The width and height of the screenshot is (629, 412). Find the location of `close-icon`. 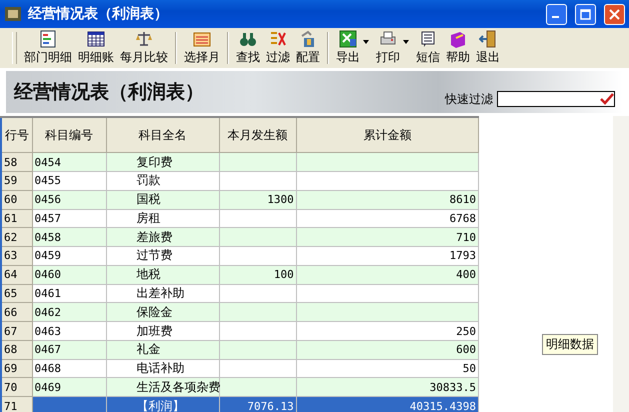

close-icon is located at coordinates (614, 14).